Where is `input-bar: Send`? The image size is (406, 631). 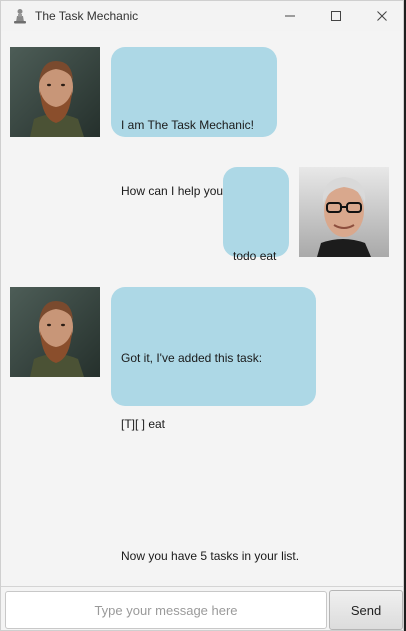 input-bar: Send is located at coordinates (202, 608).